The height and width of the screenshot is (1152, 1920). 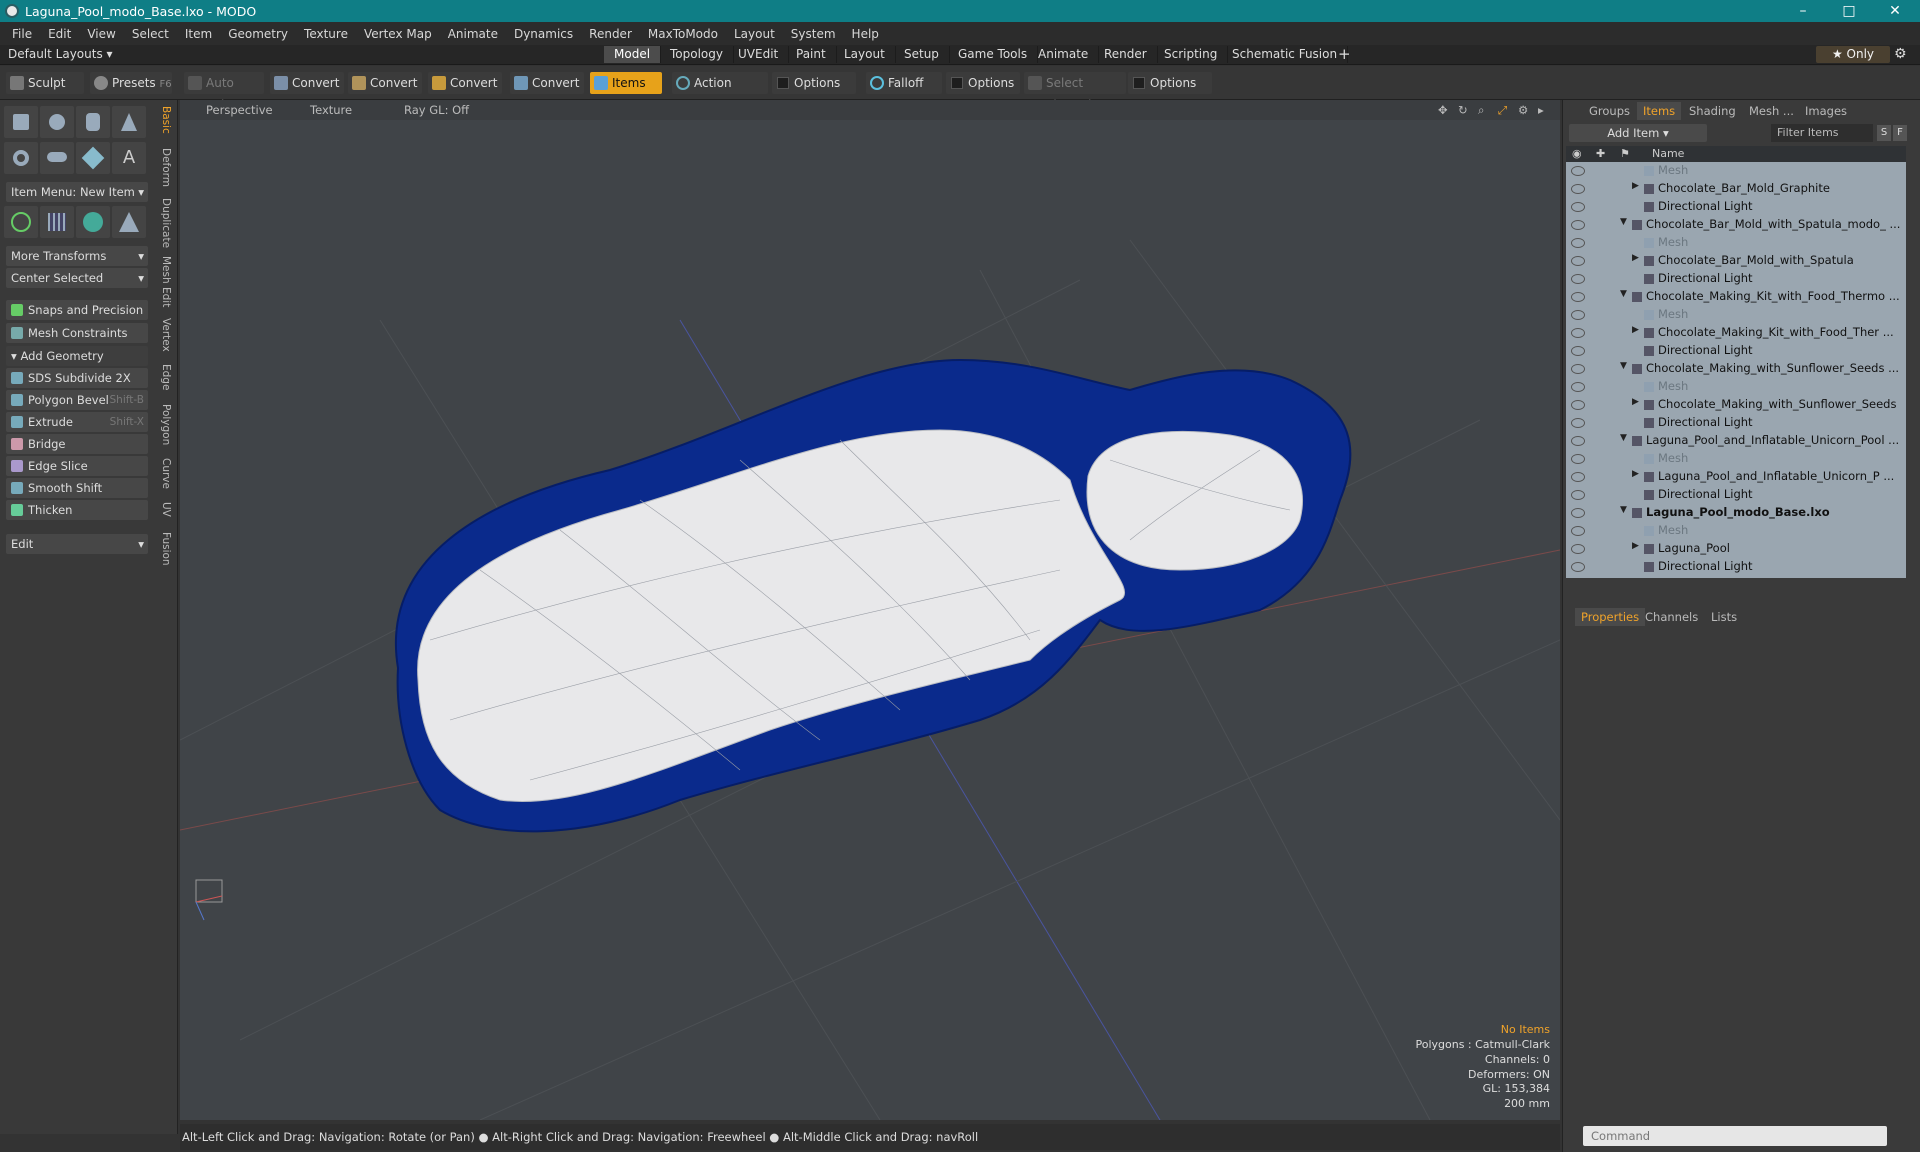 I want to click on zoom-icon: ⌕, so click(x=1481, y=110).